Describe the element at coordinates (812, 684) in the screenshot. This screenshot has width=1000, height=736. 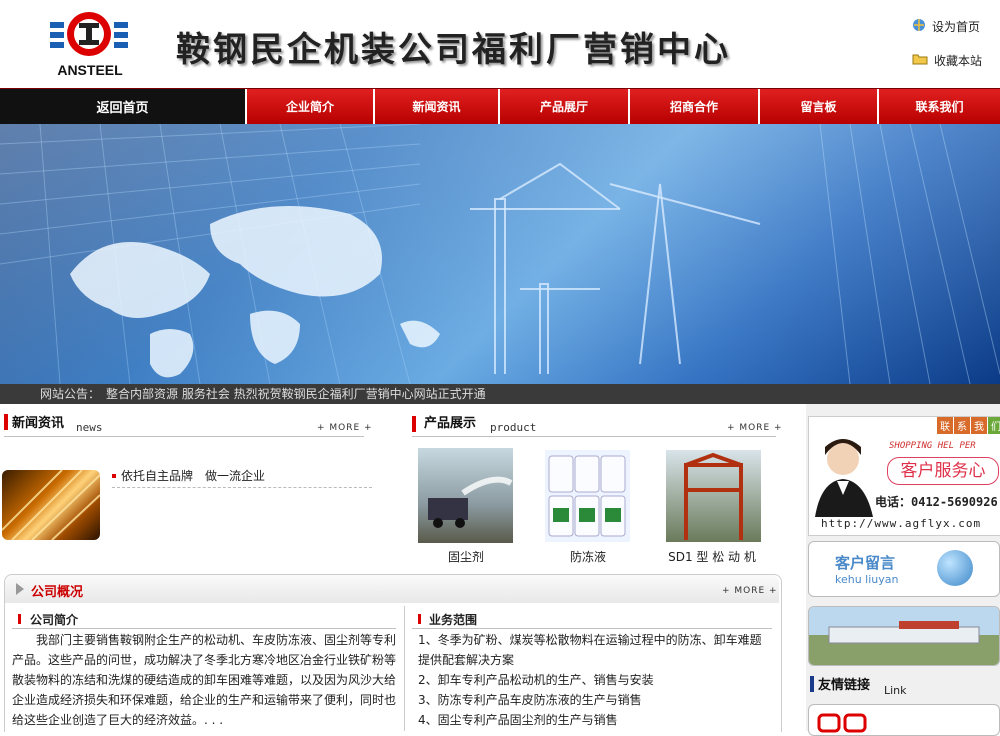
I see `links-marker-icon` at that location.